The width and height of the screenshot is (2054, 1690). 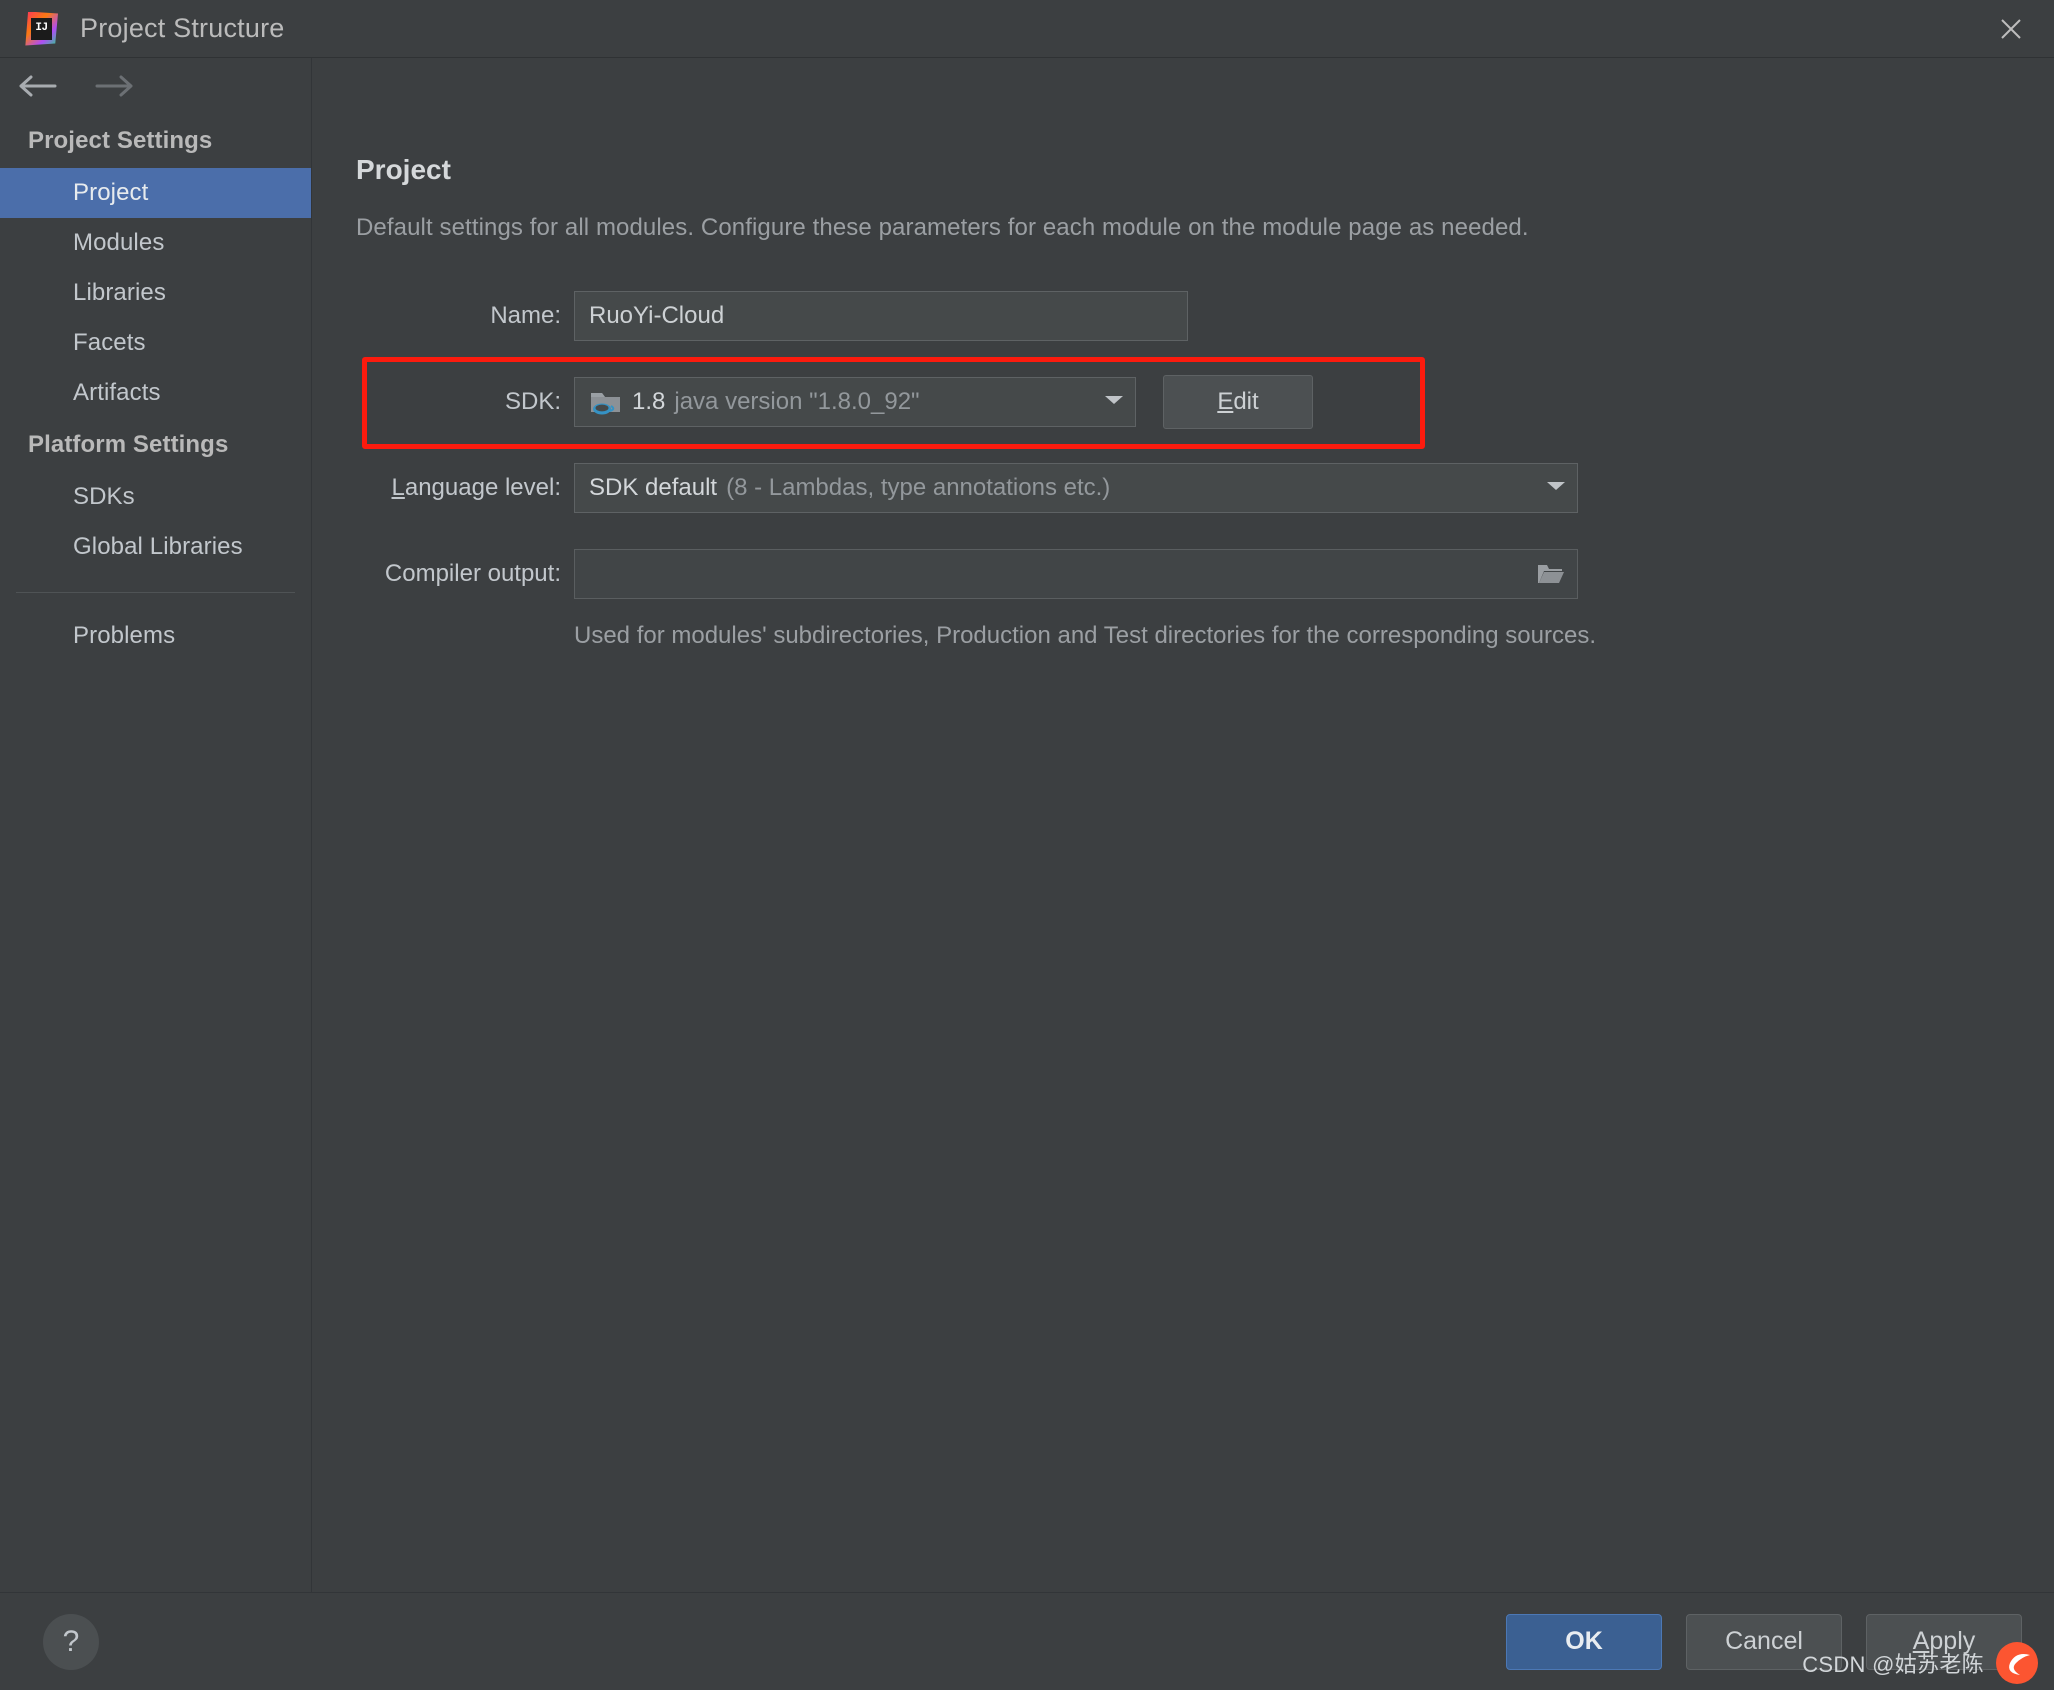 What do you see at coordinates (1027, 29) in the screenshot?
I see `title-bar: IJ Project Structure` at bounding box center [1027, 29].